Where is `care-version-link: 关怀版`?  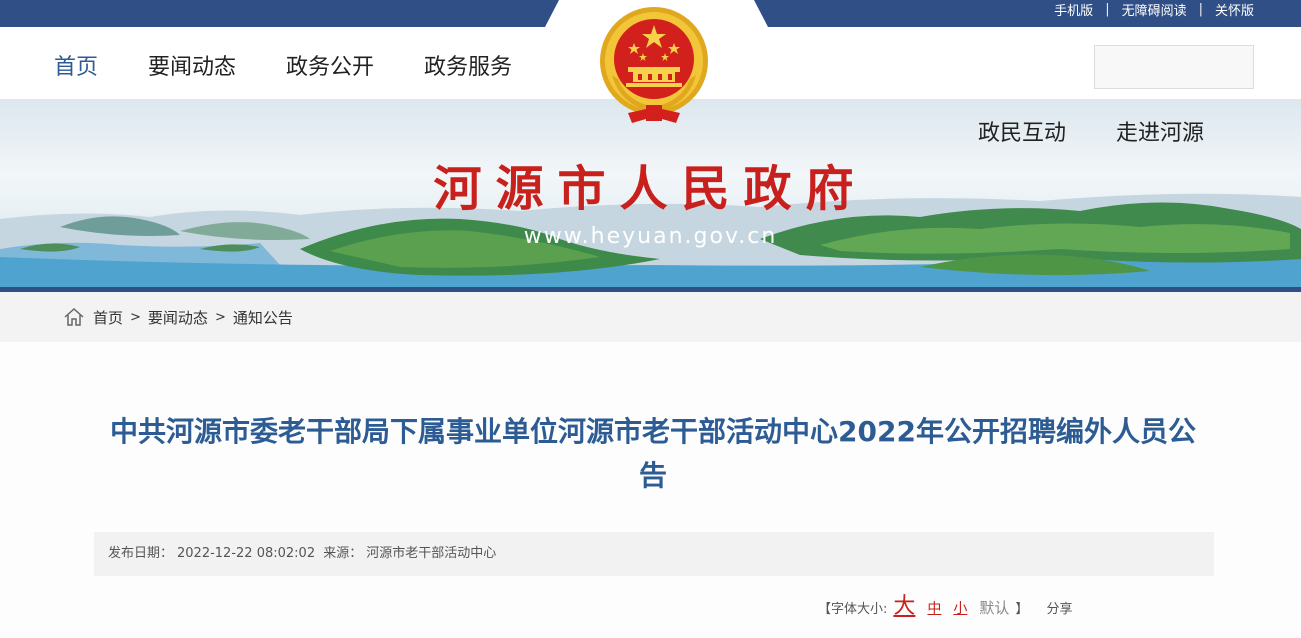 care-version-link: 关怀版 is located at coordinates (1234, 9).